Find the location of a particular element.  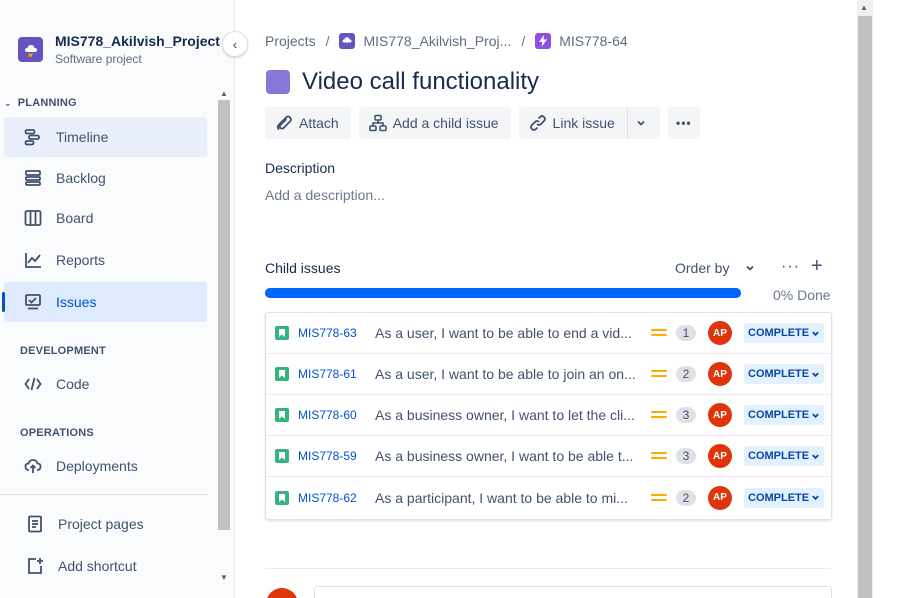

sidebar-item-label: Backlog is located at coordinates (81, 178).